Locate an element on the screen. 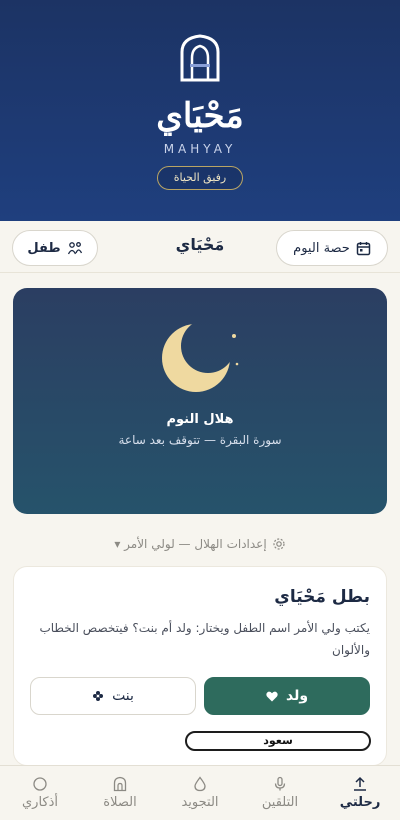  moon-card-title: هلال النوم is located at coordinates (200, 419).